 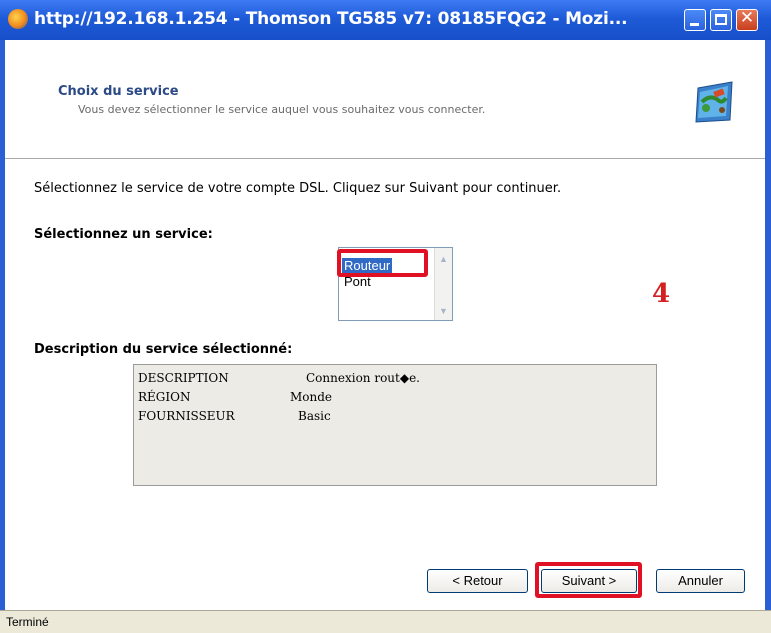 What do you see at coordinates (118, 91) in the screenshot?
I see `page-title: Choix du service` at bounding box center [118, 91].